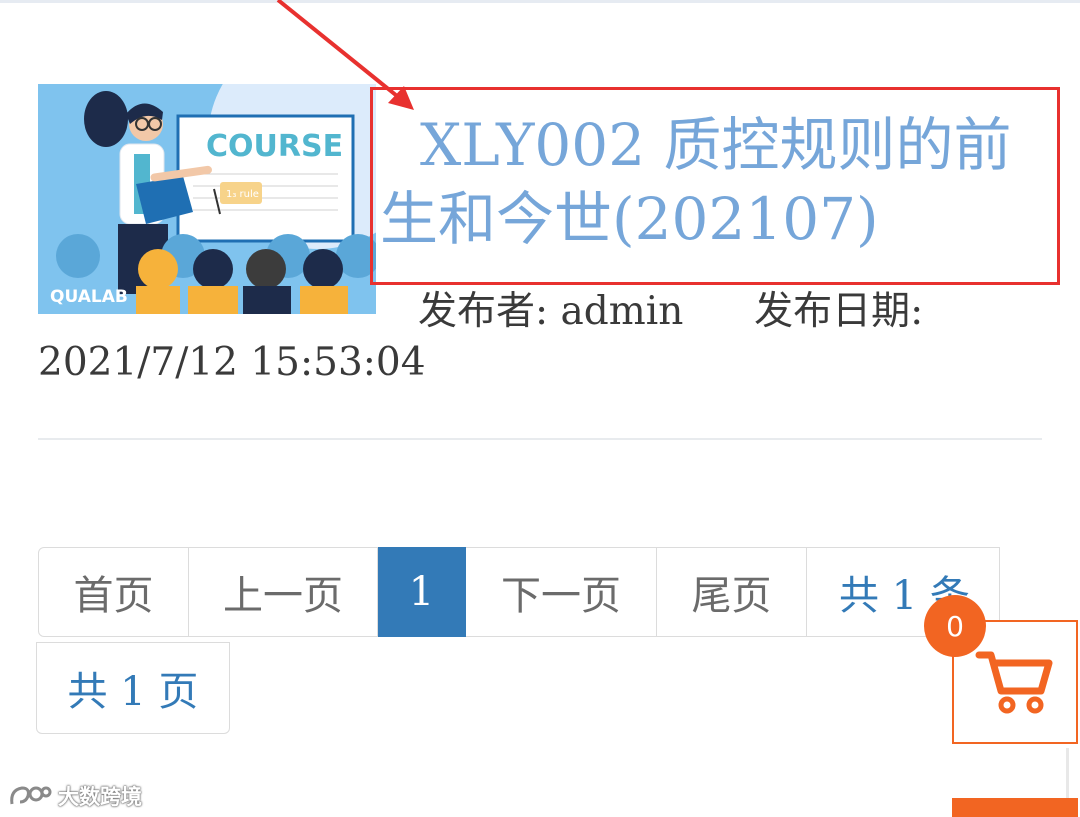 The width and height of the screenshot is (1080, 817). I want to click on bottom-orange-bar, so click(1015, 807).